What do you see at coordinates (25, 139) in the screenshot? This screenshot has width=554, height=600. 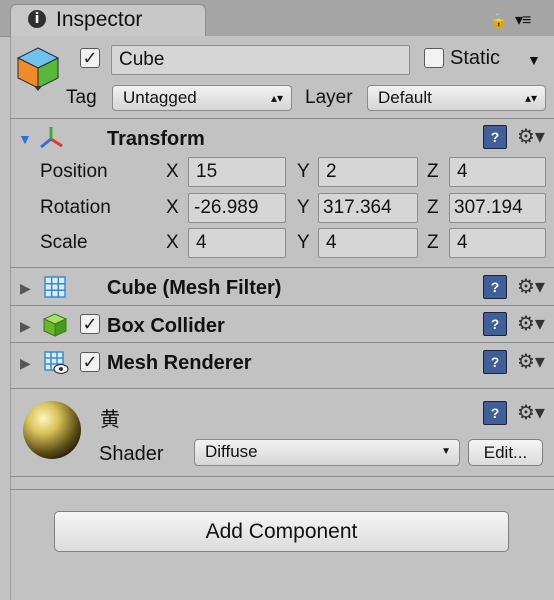 I see `foldout-expanded-icon: ▼` at bounding box center [25, 139].